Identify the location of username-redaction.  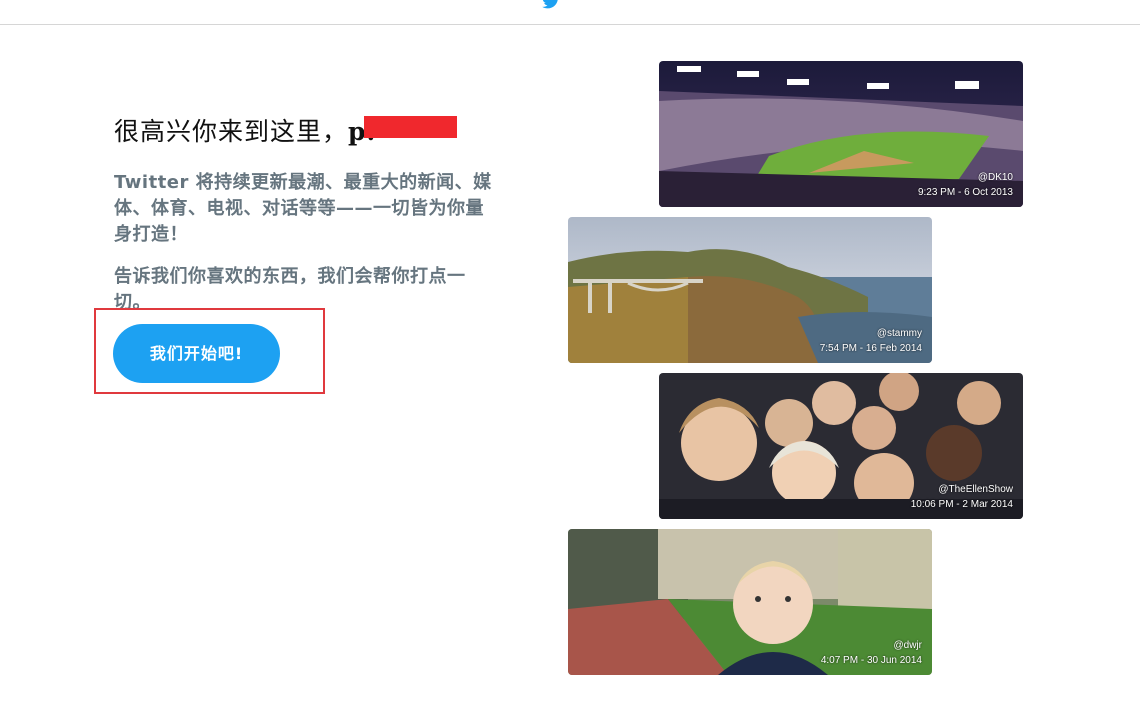
(410, 127).